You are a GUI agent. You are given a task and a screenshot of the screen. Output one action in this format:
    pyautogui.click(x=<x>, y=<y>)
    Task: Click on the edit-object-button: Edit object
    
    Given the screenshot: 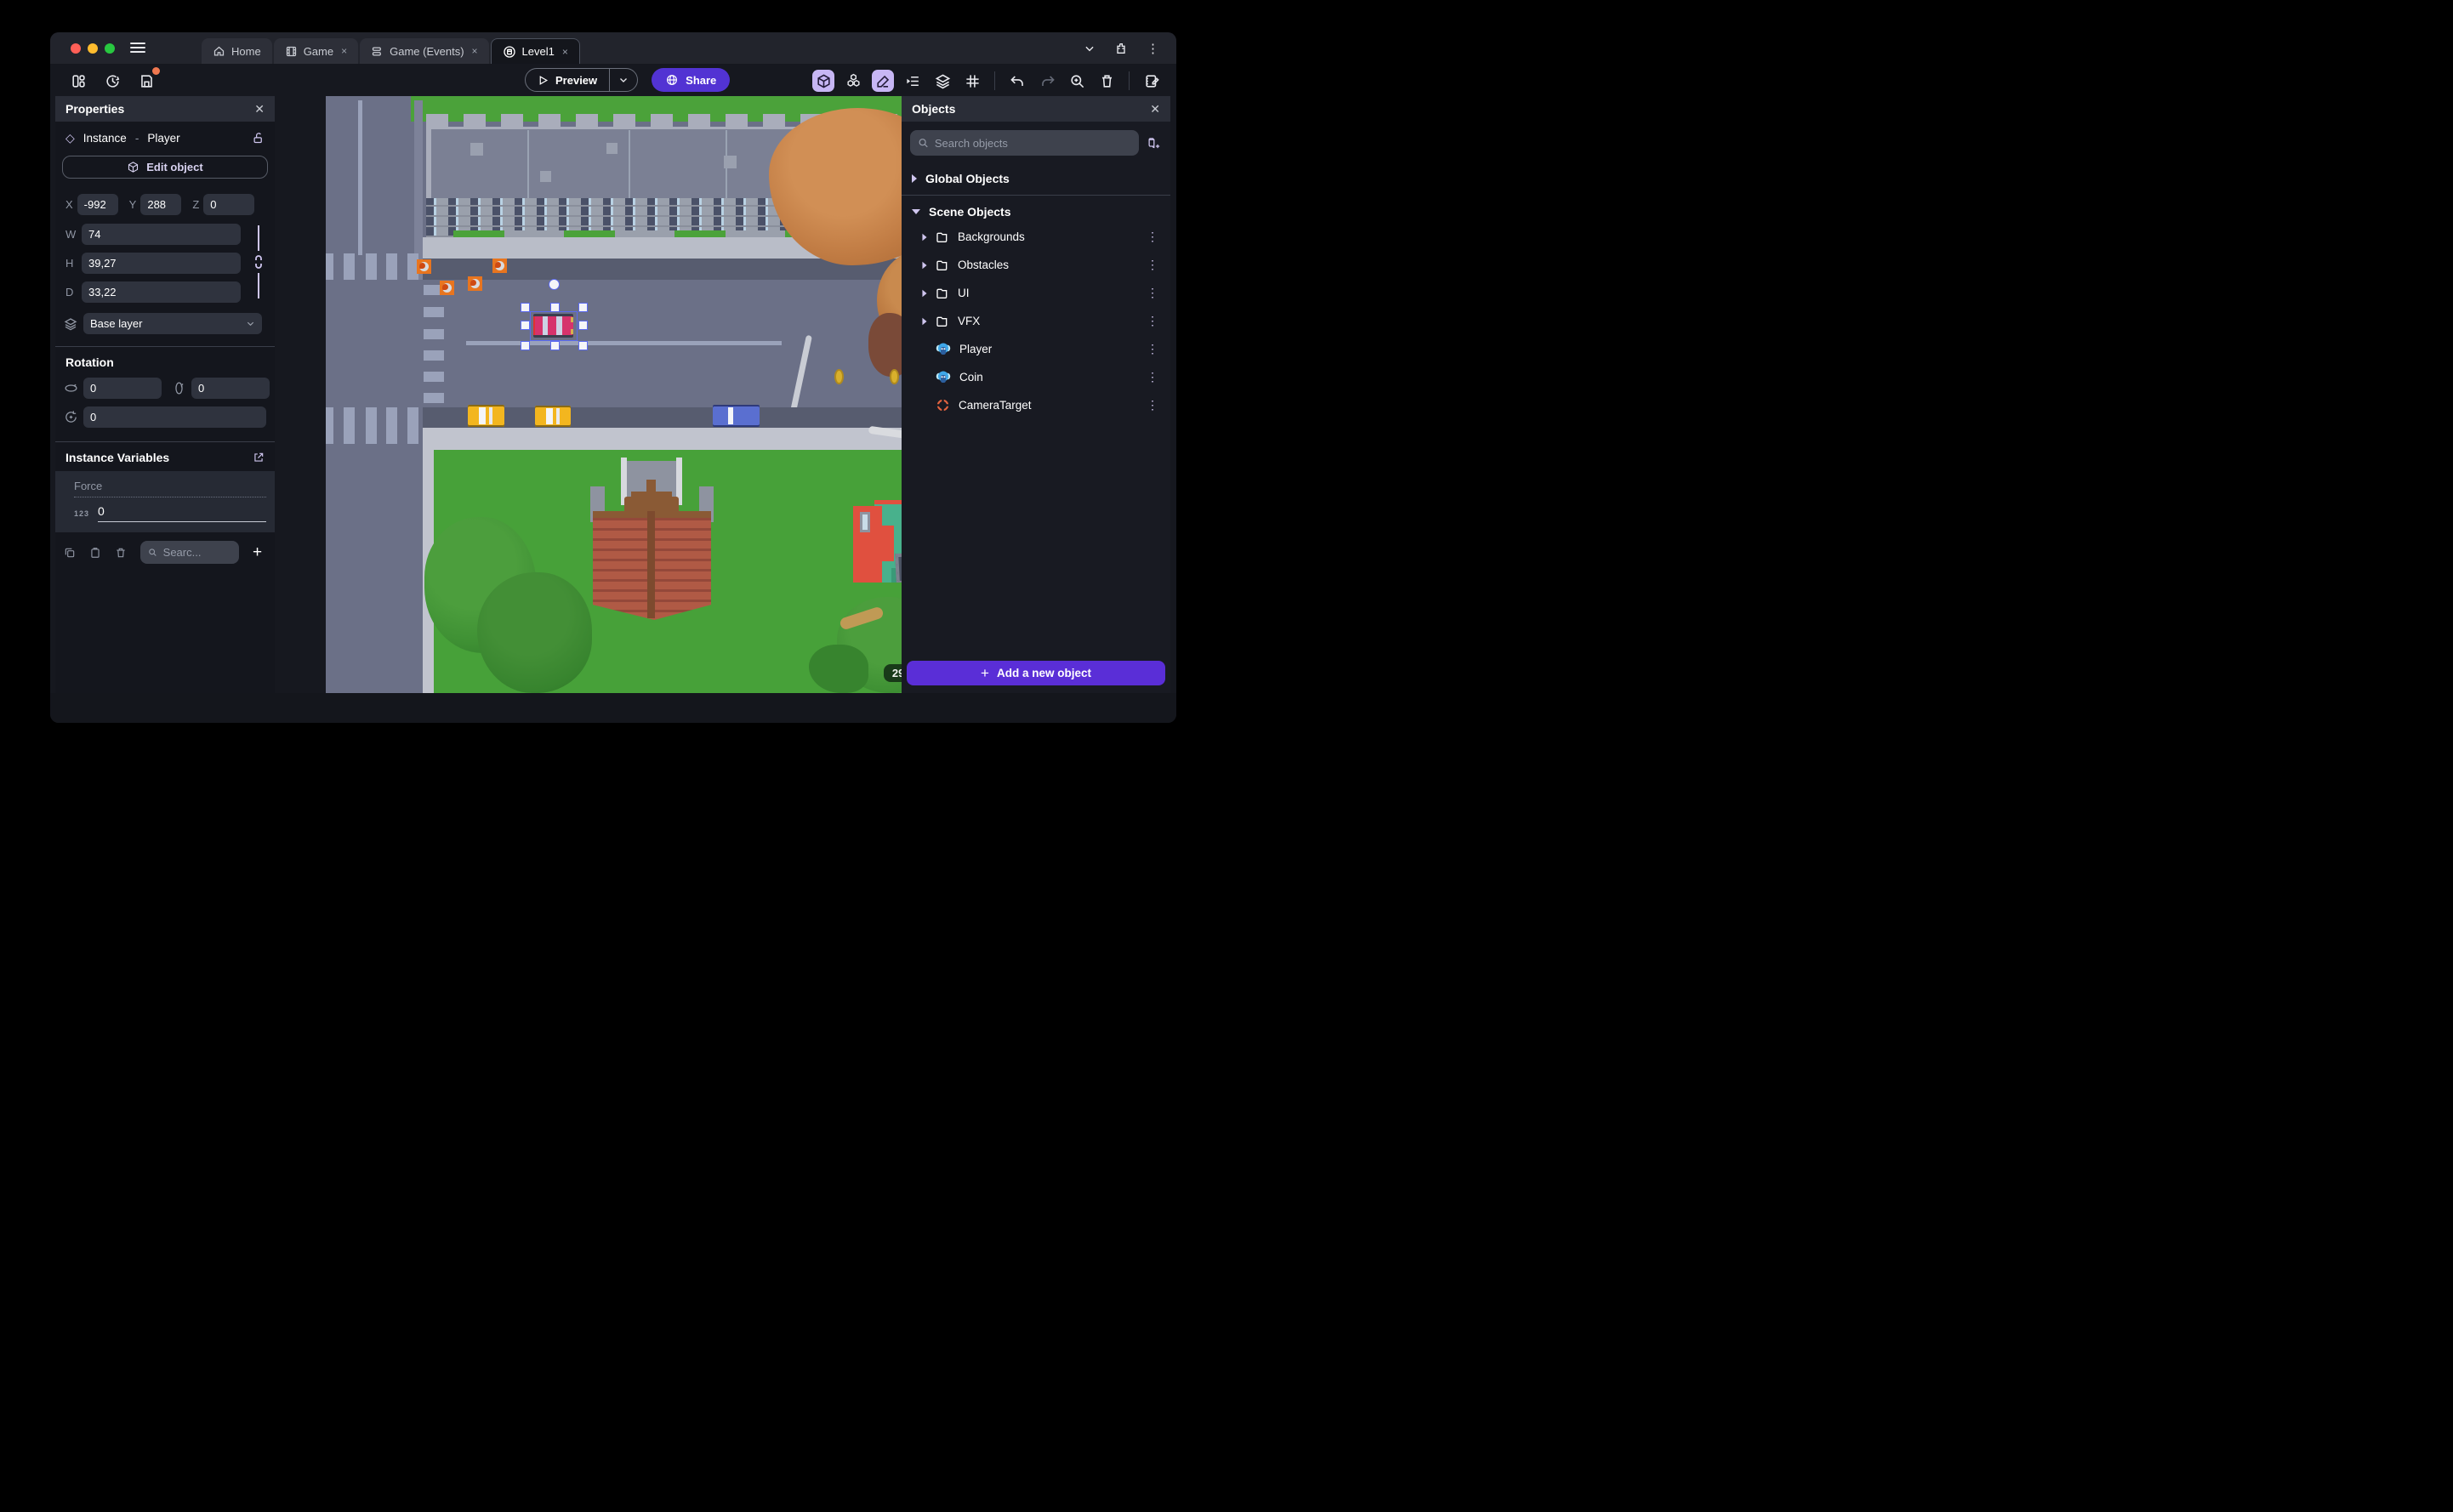 What is the action you would take?
    pyautogui.click(x=165, y=167)
    